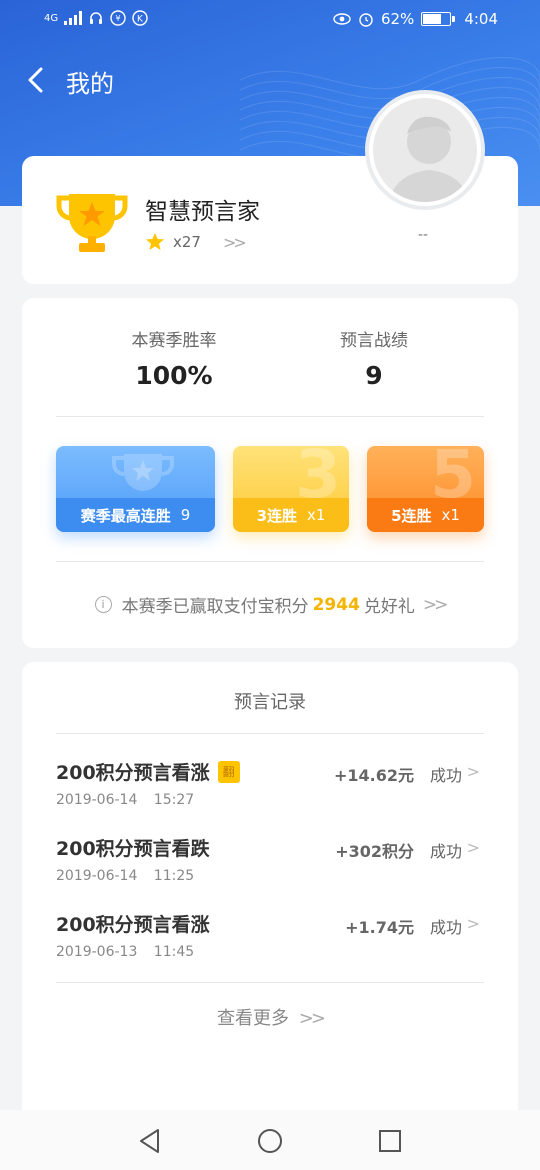 This screenshot has width=540, height=1170. What do you see at coordinates (389, 604) in the screenshot?
I see `points-suffix: 兑好礼` at bounding box center [389, 604].